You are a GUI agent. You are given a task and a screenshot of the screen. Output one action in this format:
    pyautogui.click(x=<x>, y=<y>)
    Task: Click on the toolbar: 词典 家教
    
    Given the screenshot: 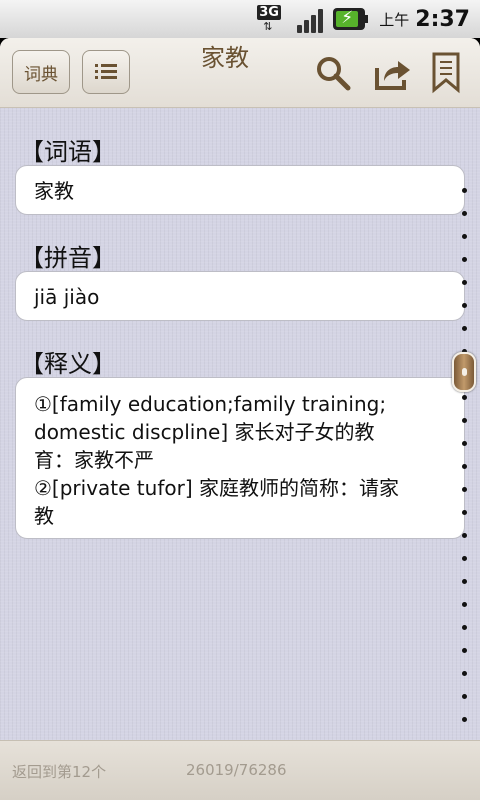 What is the action you would take?
    pyautogui.click(x=240, y=73)
    